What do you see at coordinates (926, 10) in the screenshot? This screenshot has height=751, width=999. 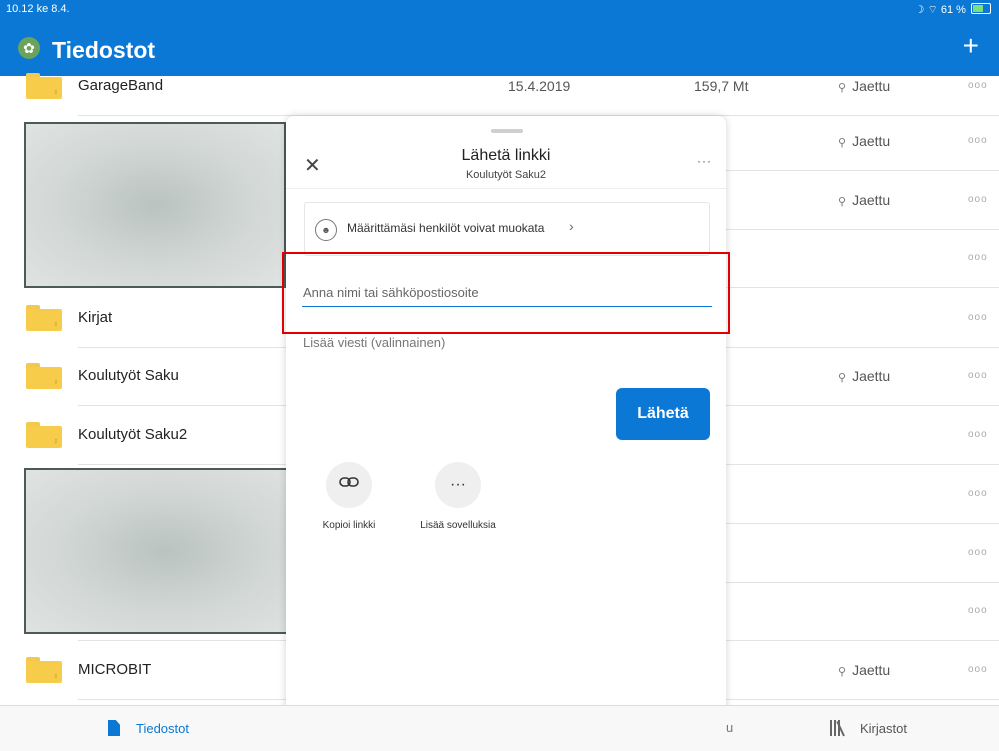 I see `signal-icon: ☽ ⌔` at bounding box center [926, 10].